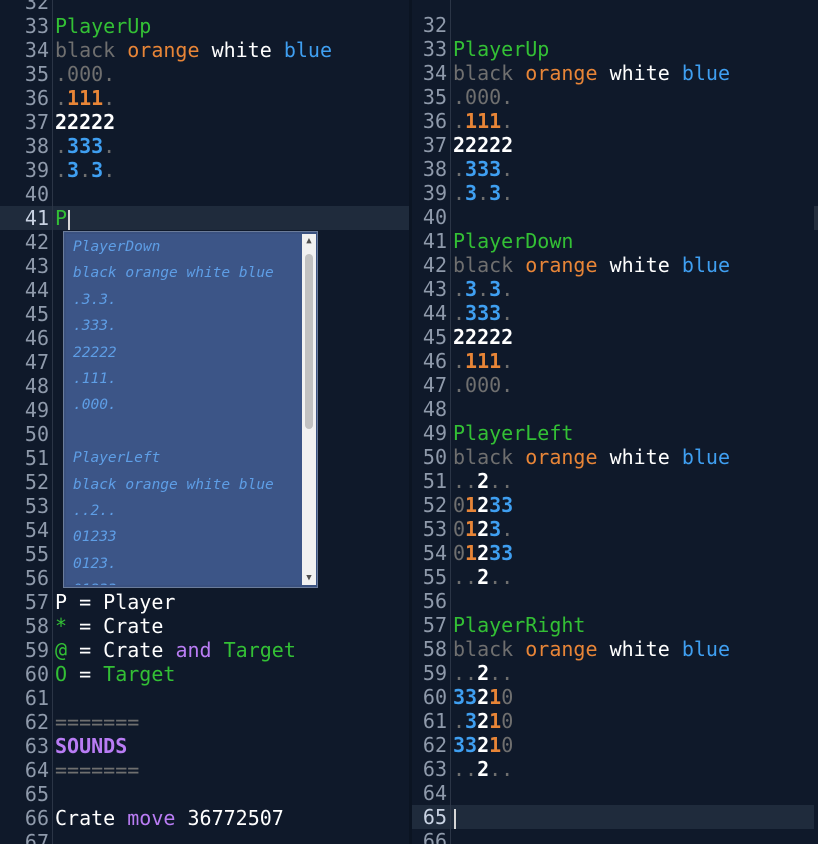  Describe the element at coordinates (635, 529) in the screenshot. I see `code-line: 0123.` at that location.